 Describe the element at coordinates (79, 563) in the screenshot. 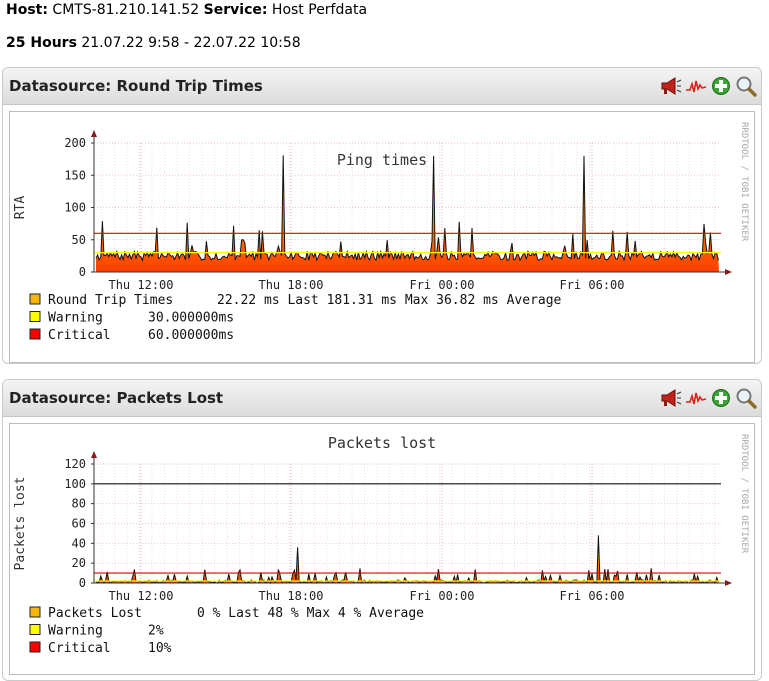

I see `y-tick-label: 20` at that location.